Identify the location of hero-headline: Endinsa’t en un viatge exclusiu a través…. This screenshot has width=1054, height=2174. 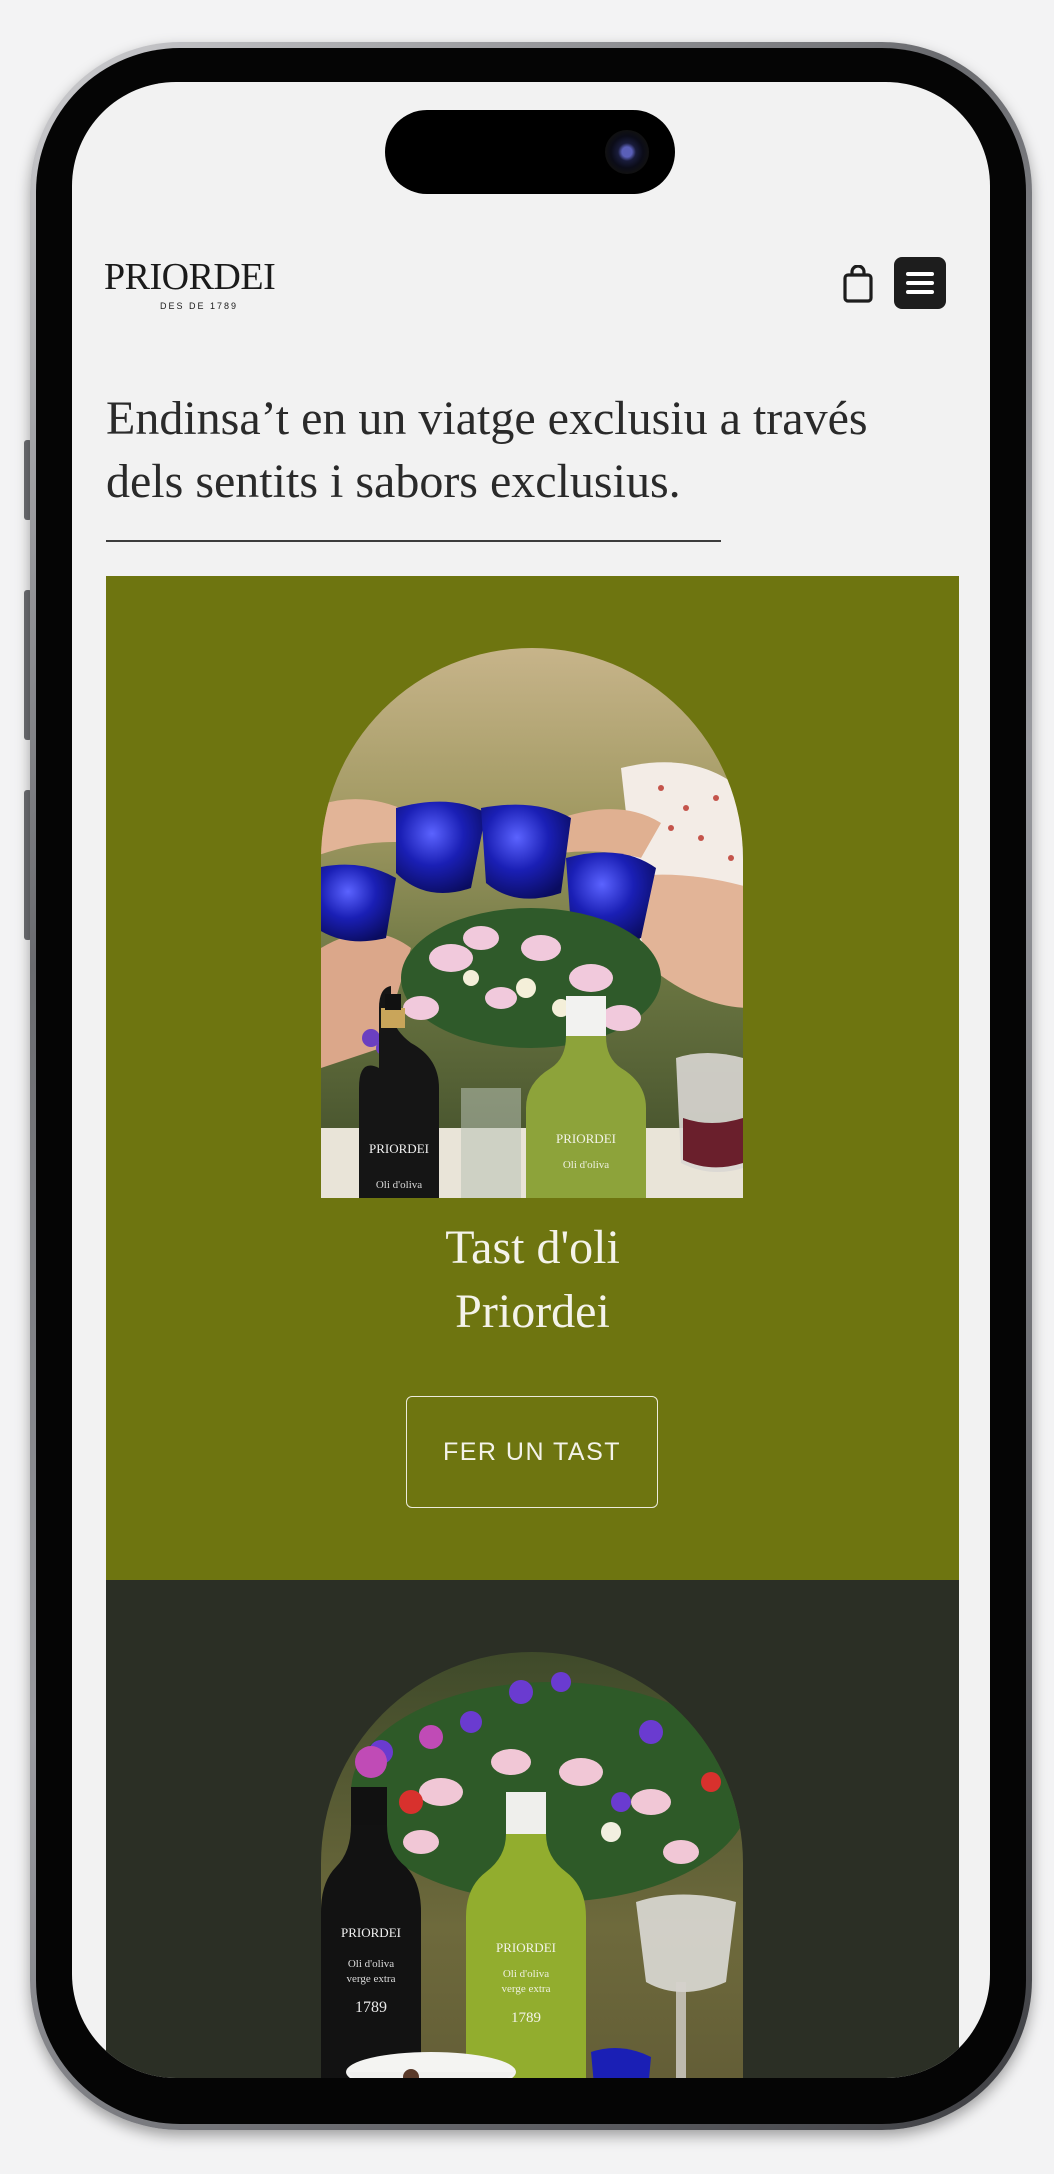
(487, 450).